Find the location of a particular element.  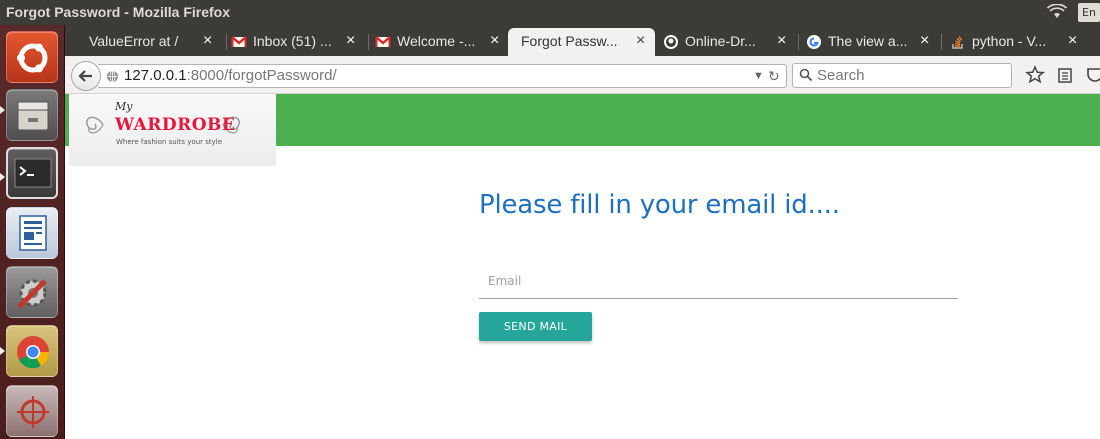

tab-forgot-password: Forgot Passw... × is located at coordinates (581, 42).